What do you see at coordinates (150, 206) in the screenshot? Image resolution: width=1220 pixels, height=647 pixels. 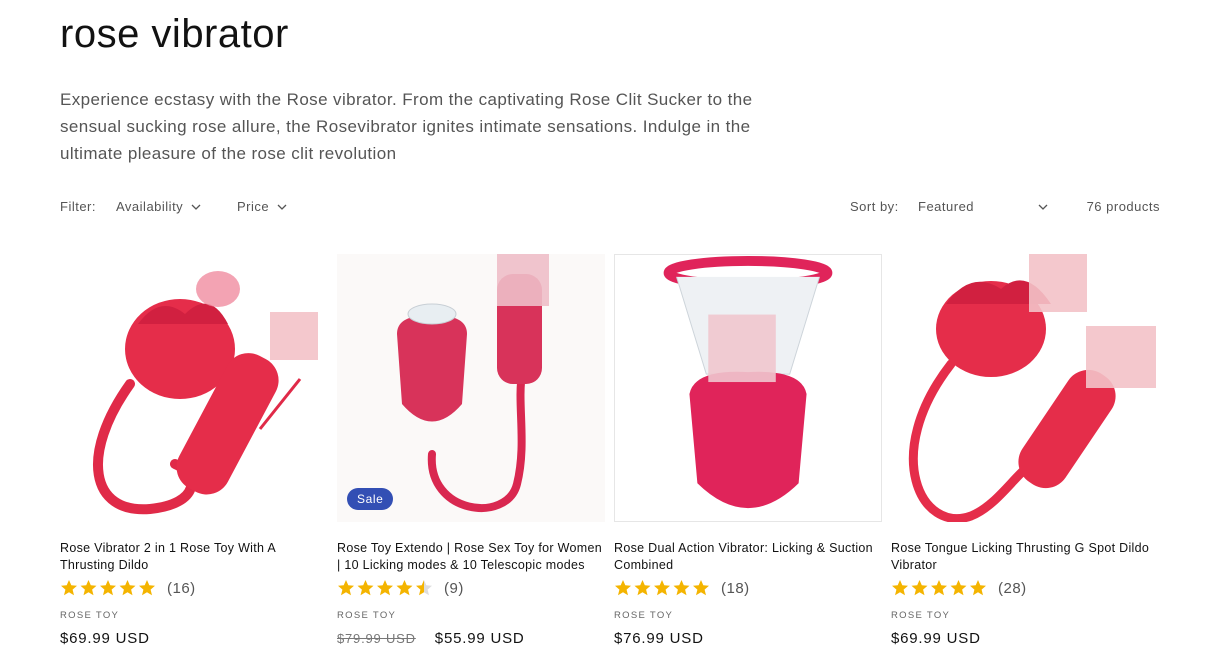 I see `availability-filter-label: Availability` at bounding box center [150, 206].